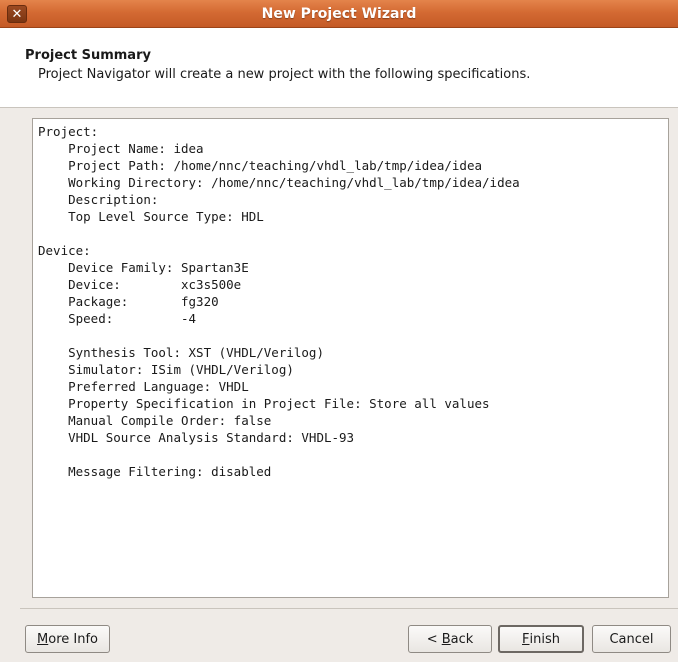 This screenshot has height=662, width=678. I want to click on cancel-label: Cancel, so click(631, 639).